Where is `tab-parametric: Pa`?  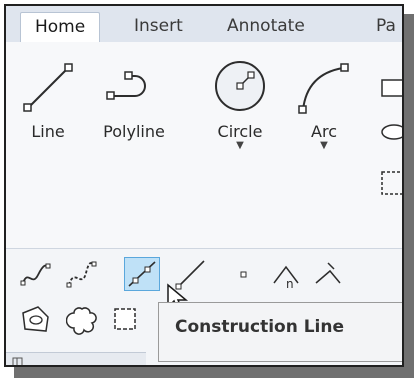 tab-parametric: Pa is located at coordinates (386, 27).